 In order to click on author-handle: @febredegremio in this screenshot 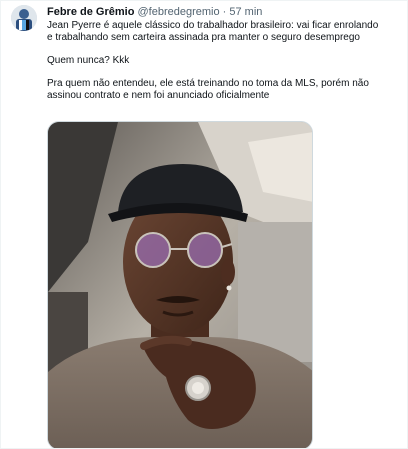, I will do `click(178, 12)`.